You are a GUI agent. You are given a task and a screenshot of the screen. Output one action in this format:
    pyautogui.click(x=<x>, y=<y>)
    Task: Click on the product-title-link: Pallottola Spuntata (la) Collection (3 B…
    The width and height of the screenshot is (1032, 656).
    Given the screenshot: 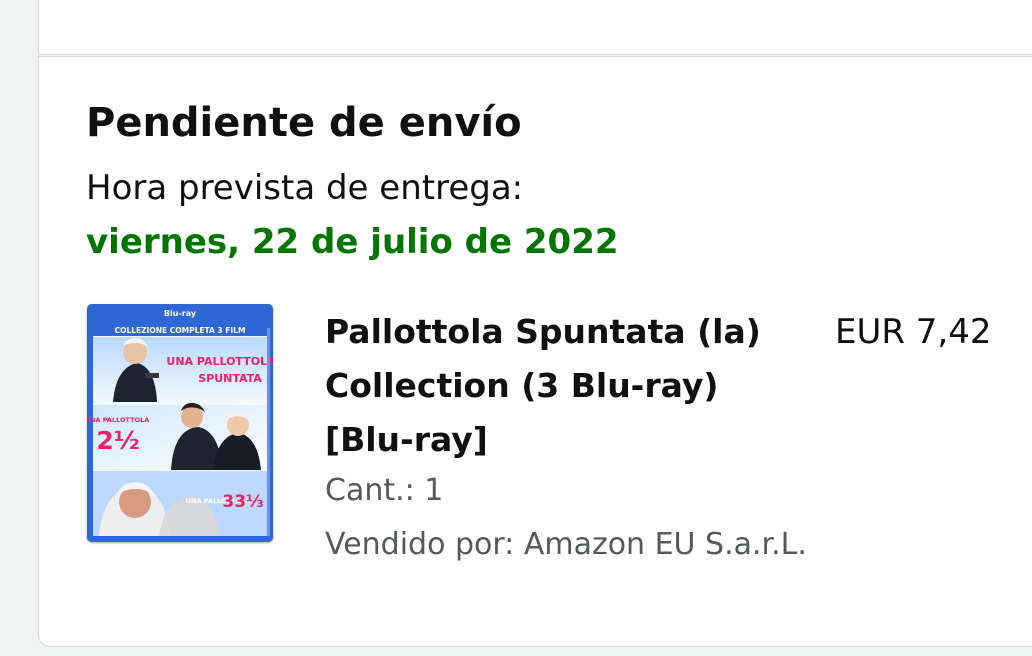 What is the action you would take?
    pyautogui.click(x=560, y=386)
    